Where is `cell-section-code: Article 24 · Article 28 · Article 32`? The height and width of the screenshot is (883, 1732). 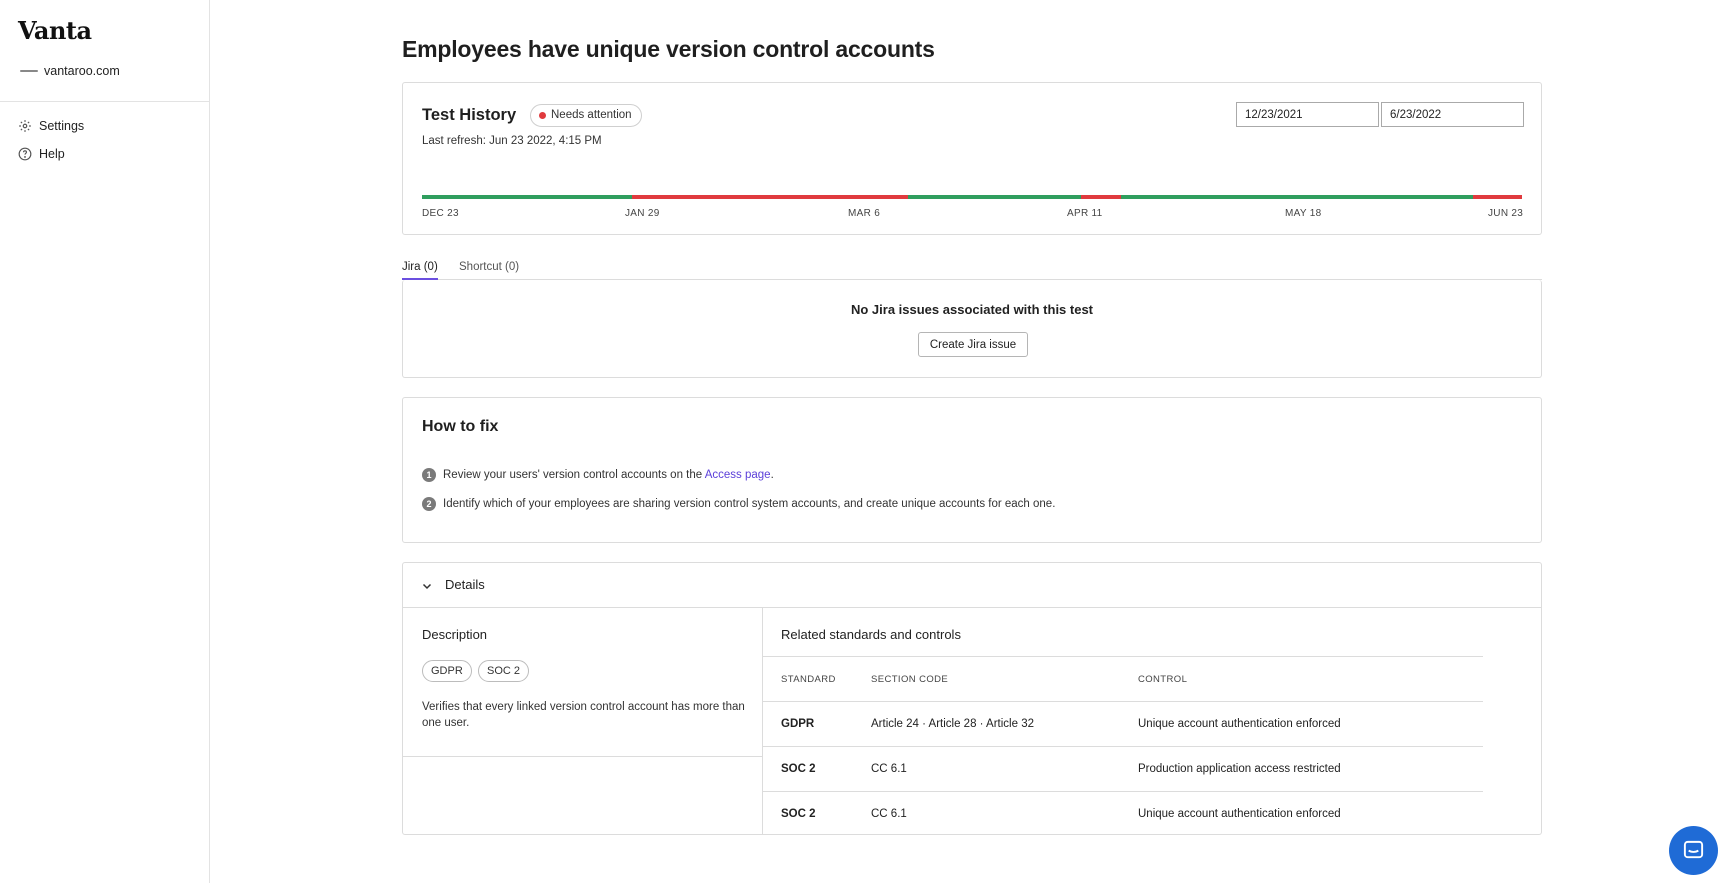 cell-section-code: Article 24 · Article 28 · Article 32 is located at coordinates (952, 724).